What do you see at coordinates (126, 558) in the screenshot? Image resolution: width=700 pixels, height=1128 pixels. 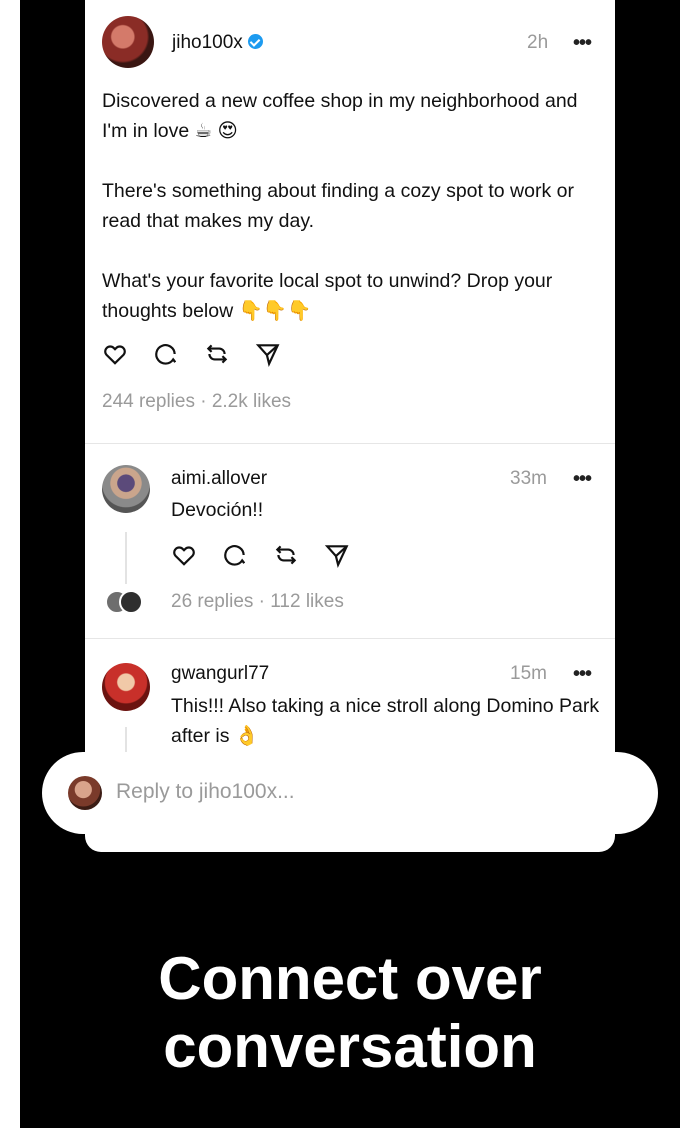 I see `thread-line` at bounding box center [126, 558].